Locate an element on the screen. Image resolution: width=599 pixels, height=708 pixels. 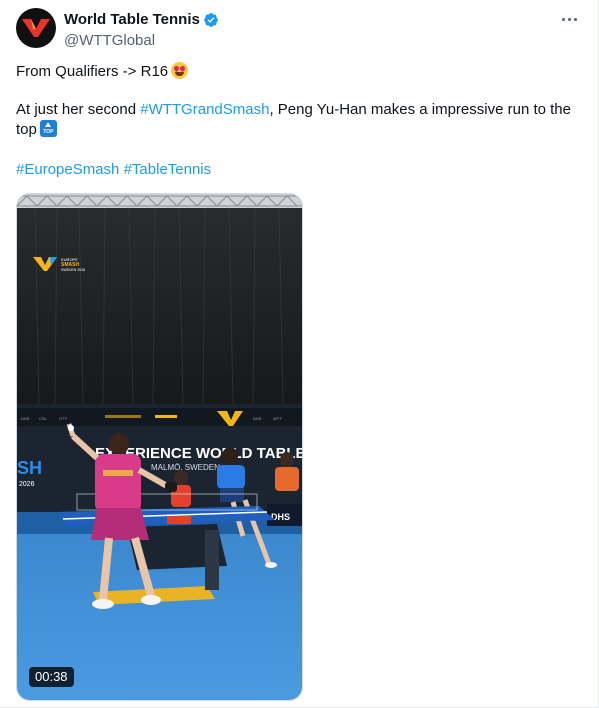
author-avatar is located at coordinates (36, 28).